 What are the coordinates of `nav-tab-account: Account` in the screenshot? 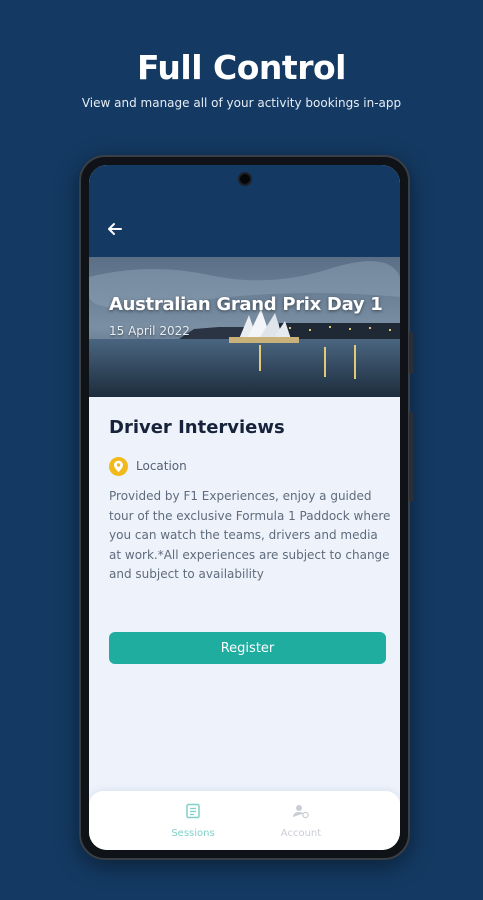 It's located at (301, 823).